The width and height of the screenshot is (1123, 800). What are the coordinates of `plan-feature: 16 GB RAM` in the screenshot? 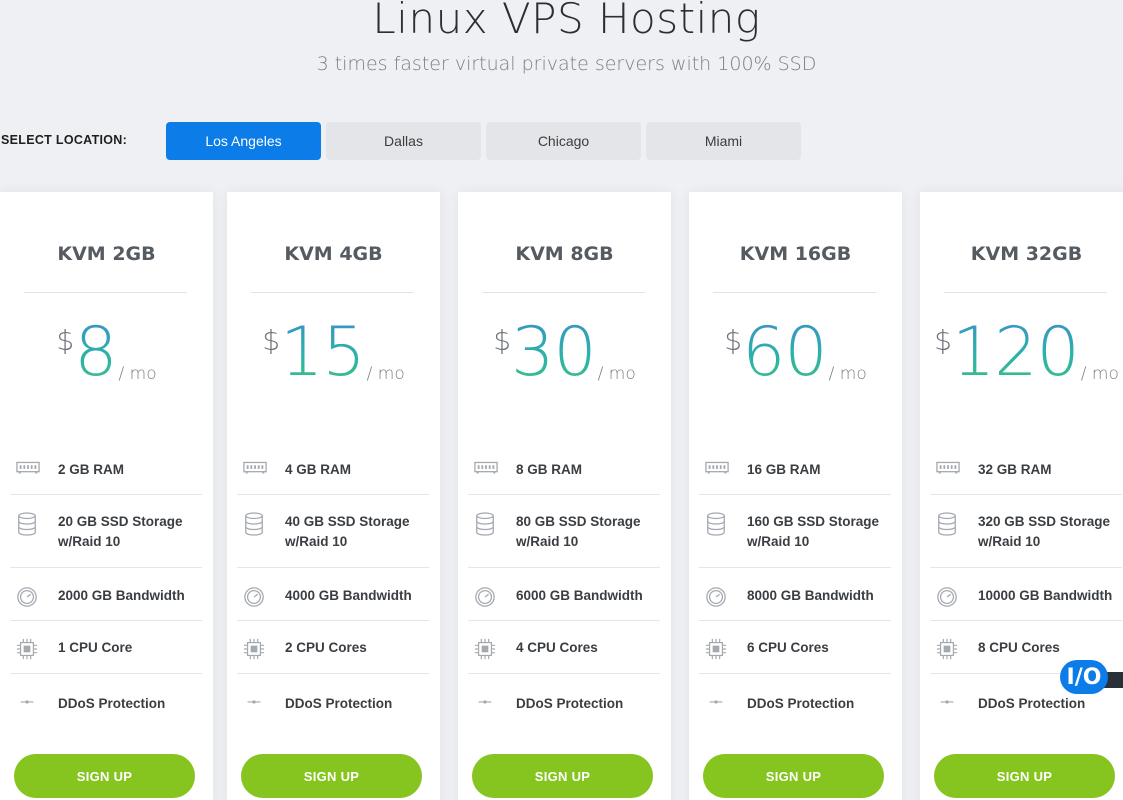 It's located at (795, 472).